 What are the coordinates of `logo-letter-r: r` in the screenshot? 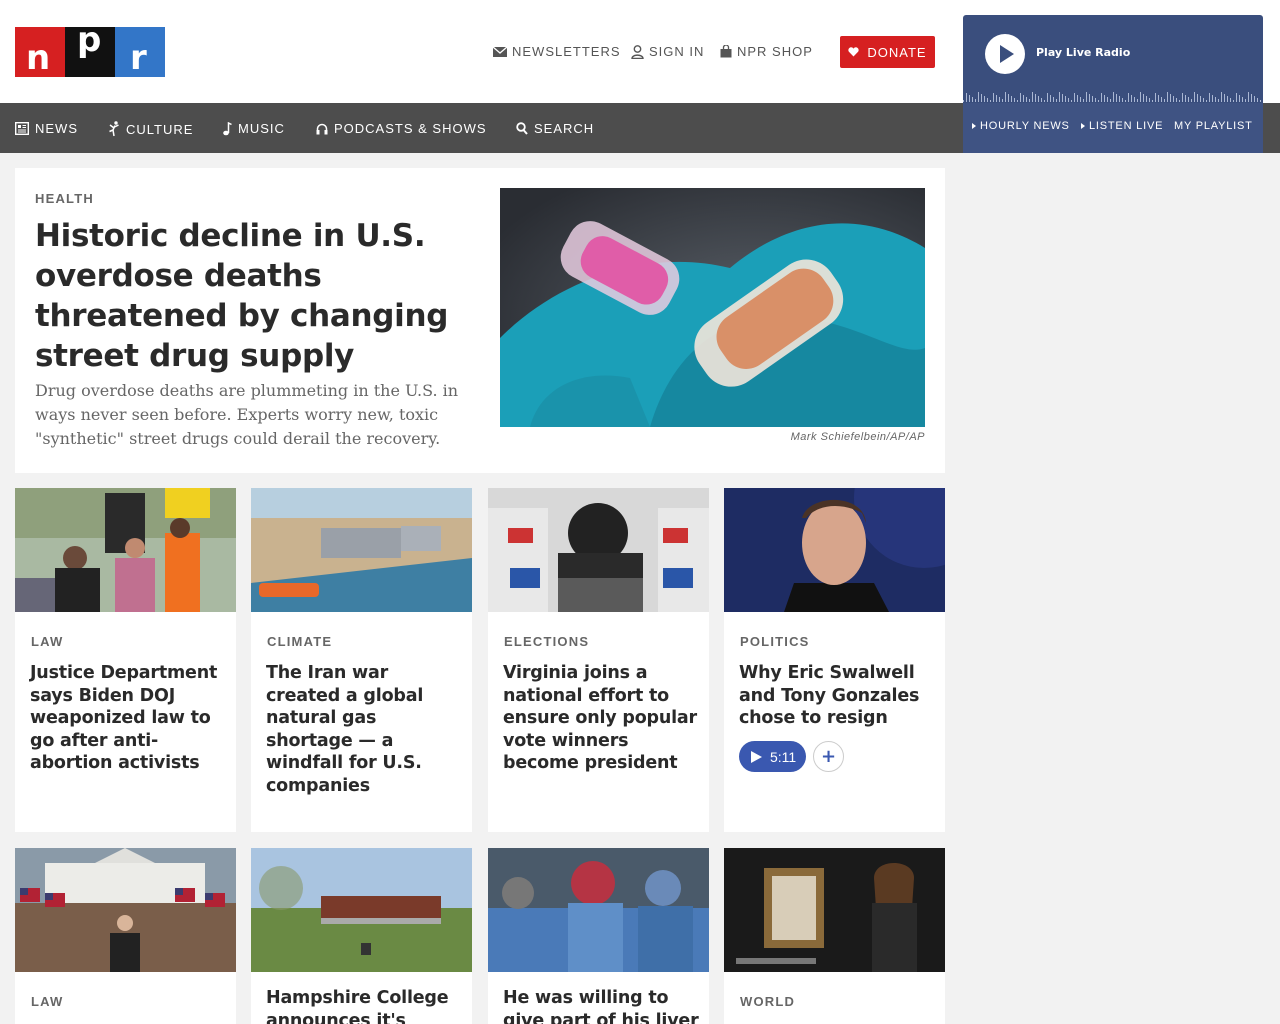 It's located at (138, 57).